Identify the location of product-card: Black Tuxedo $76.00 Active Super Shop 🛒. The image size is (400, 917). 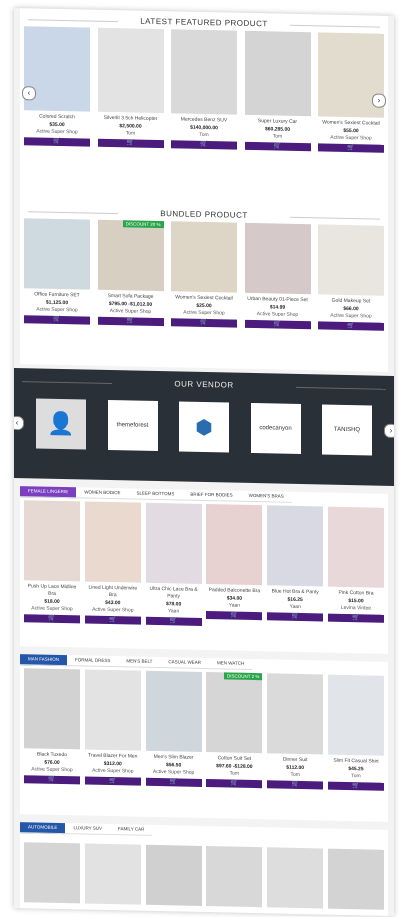
(52, 726).